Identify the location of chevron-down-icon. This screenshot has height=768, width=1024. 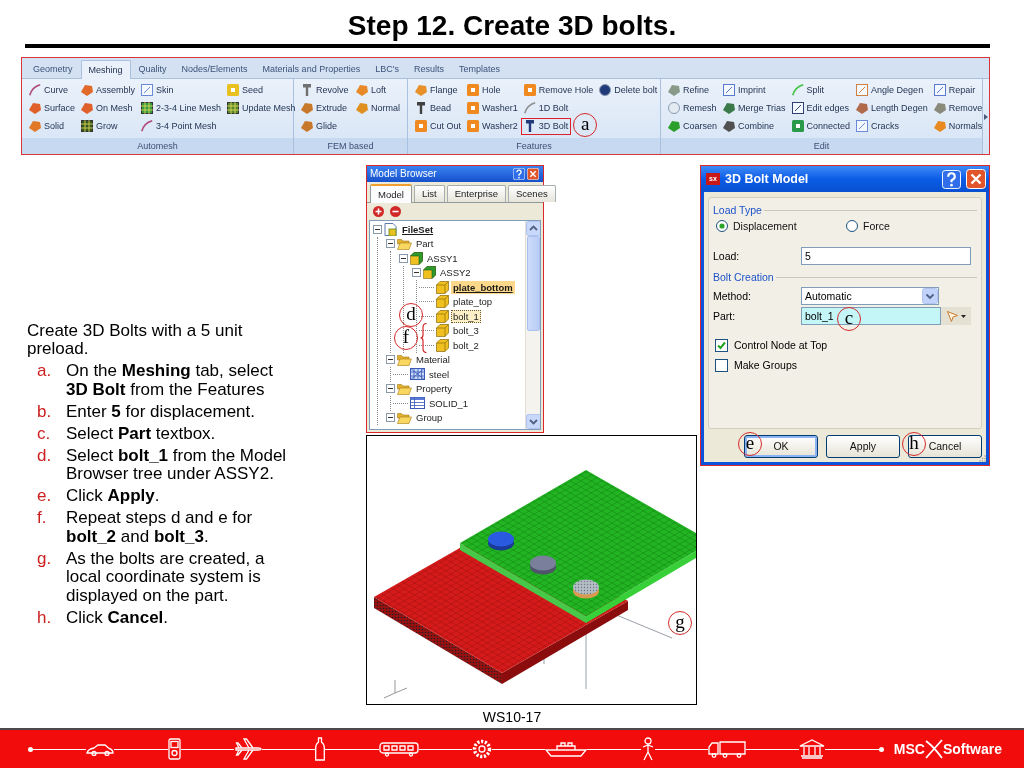
(533, 421).